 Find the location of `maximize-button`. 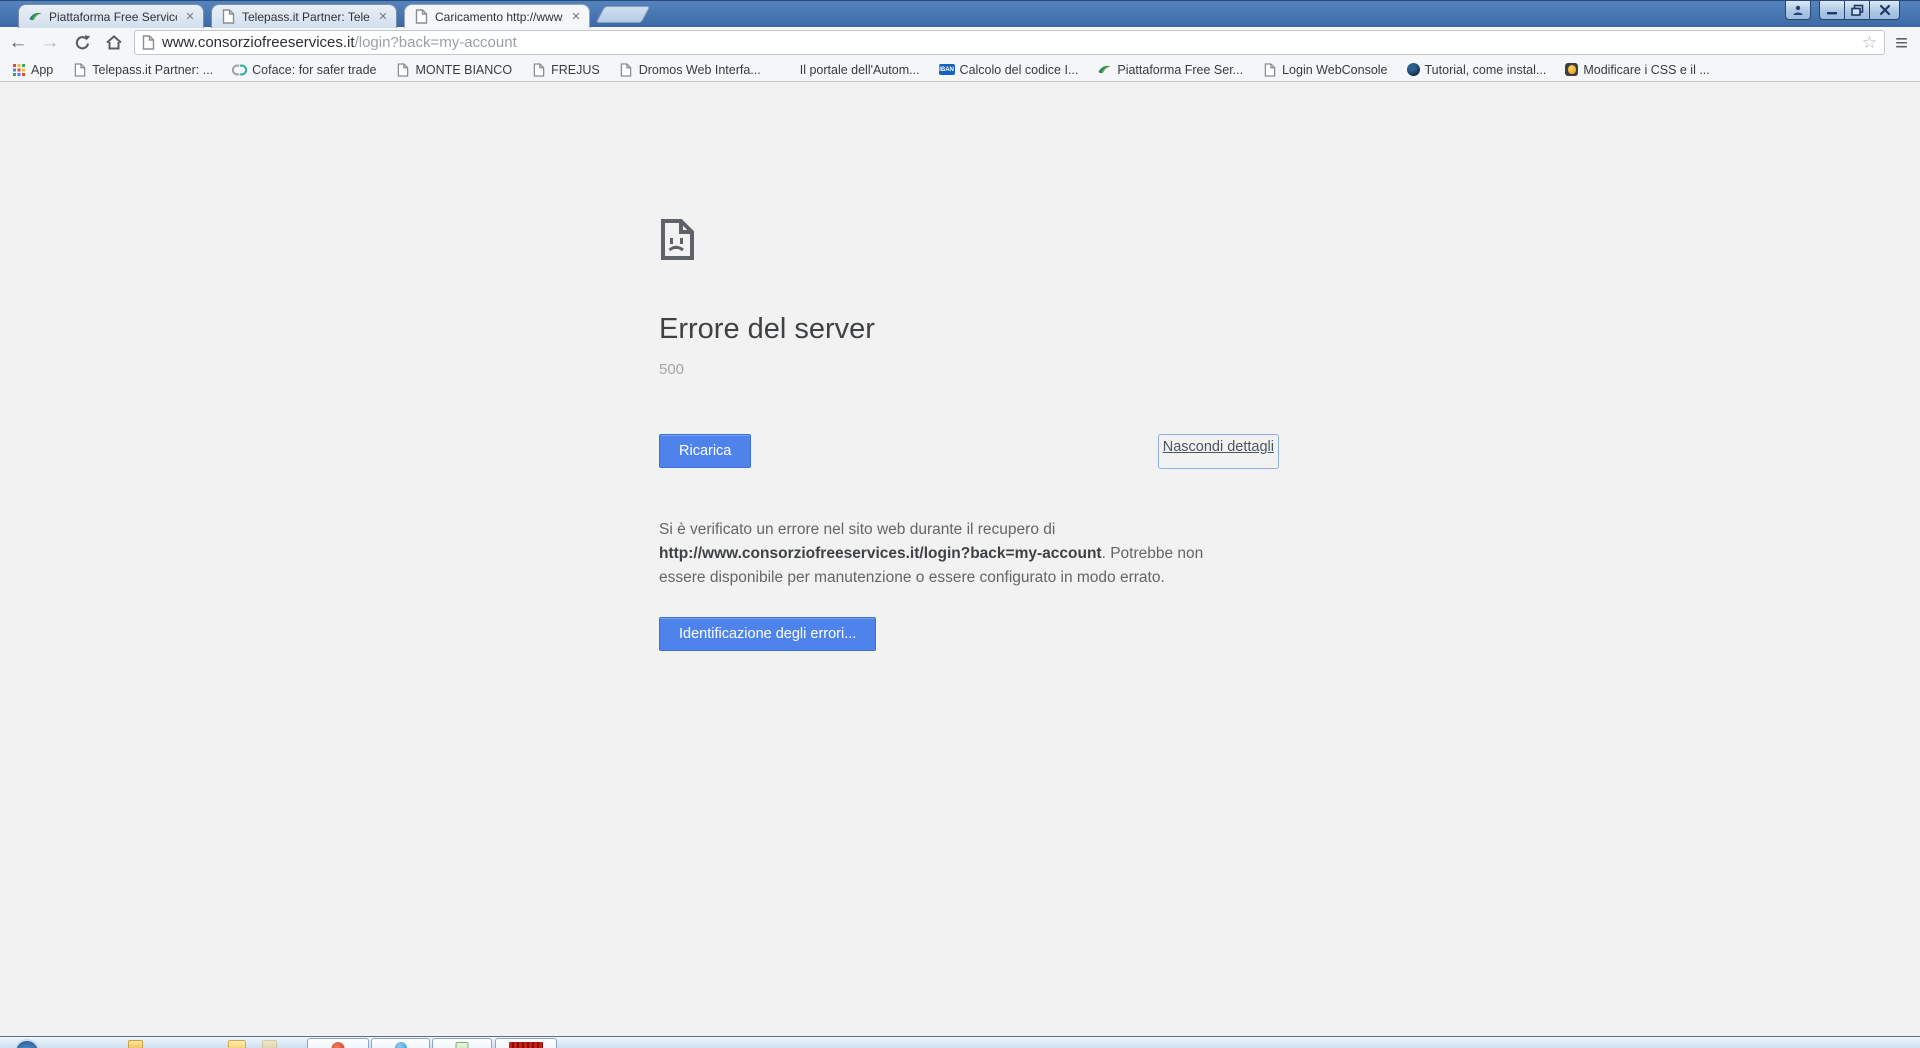

maximize-button is located at coordinates (1856, 10).